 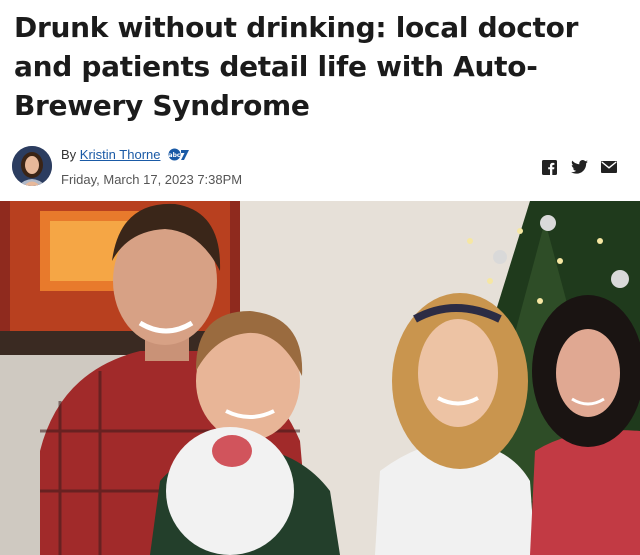 What do you see at coordinates (609, 167) in the screenshot?
I see `email-icon` at bounding box center [609, 167].